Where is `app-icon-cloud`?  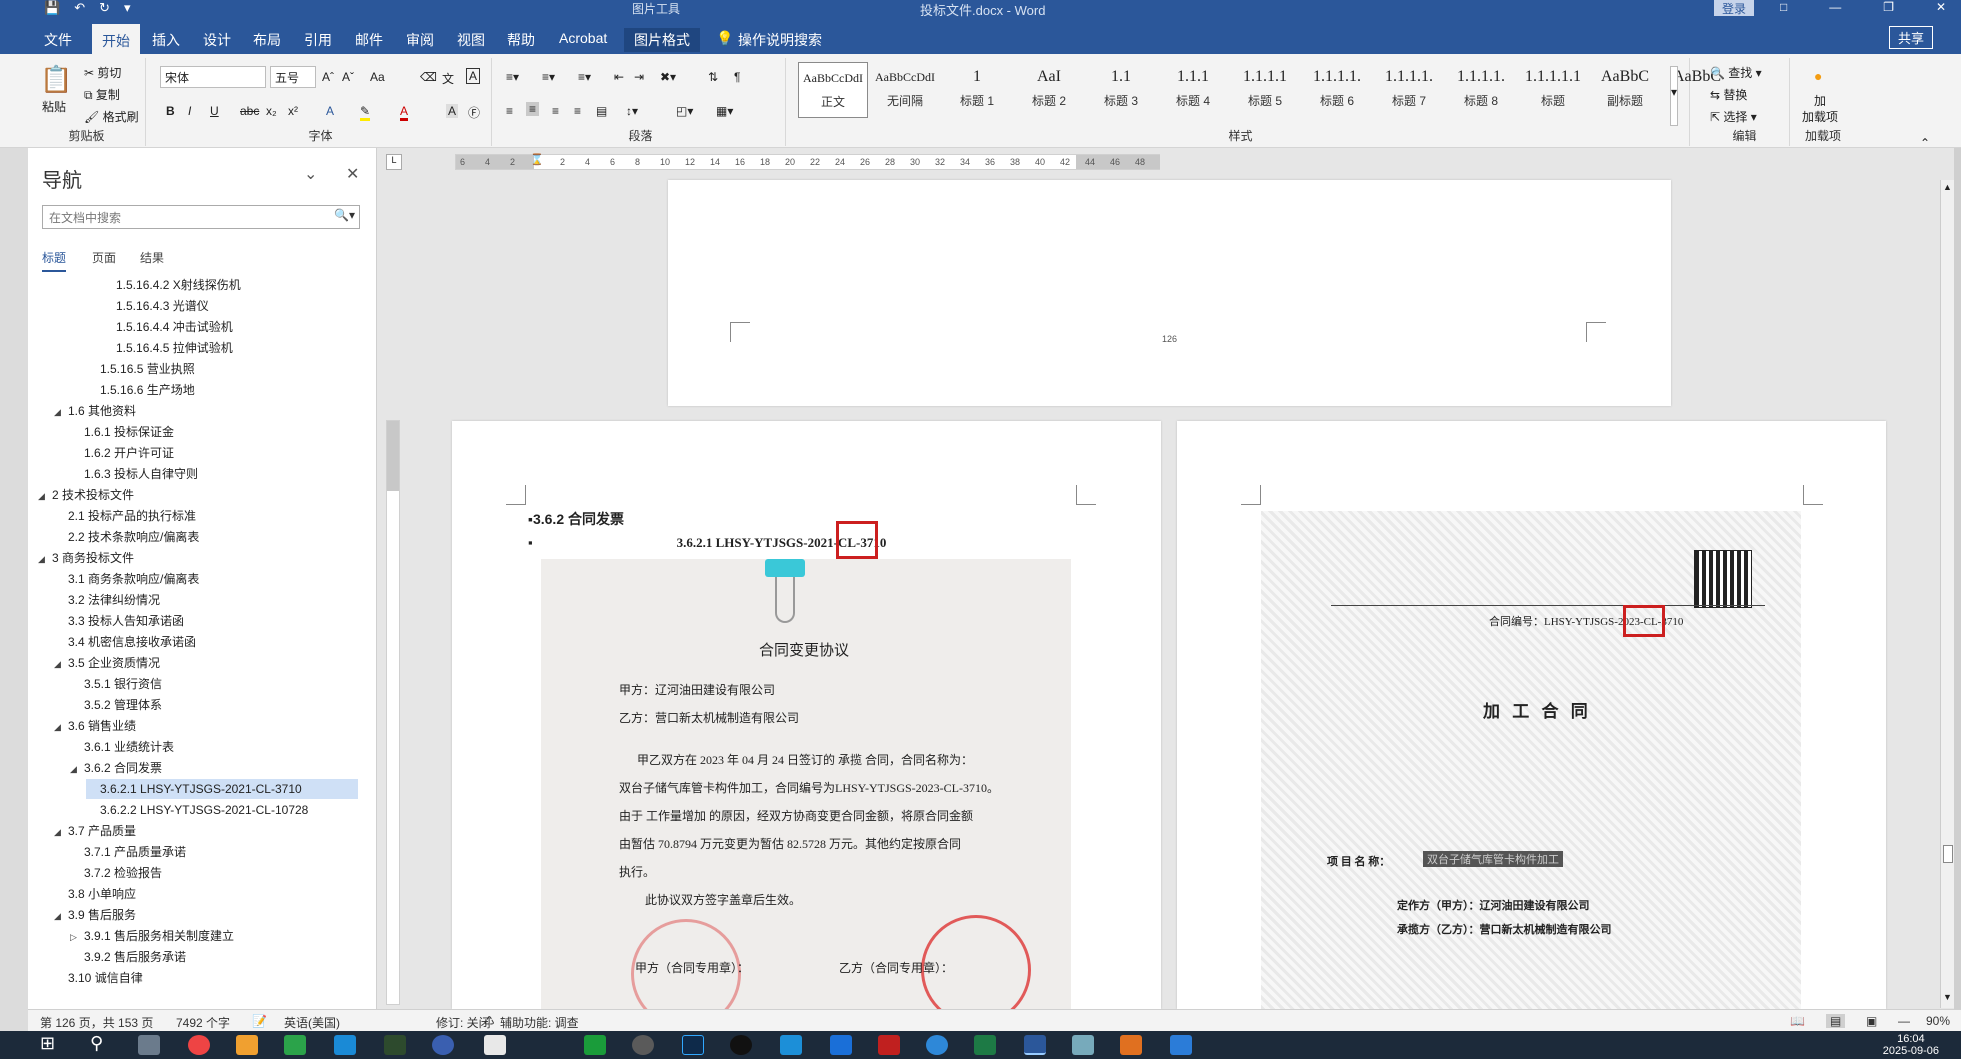
app-icon-cloud is located at coordinates (791, 1045).